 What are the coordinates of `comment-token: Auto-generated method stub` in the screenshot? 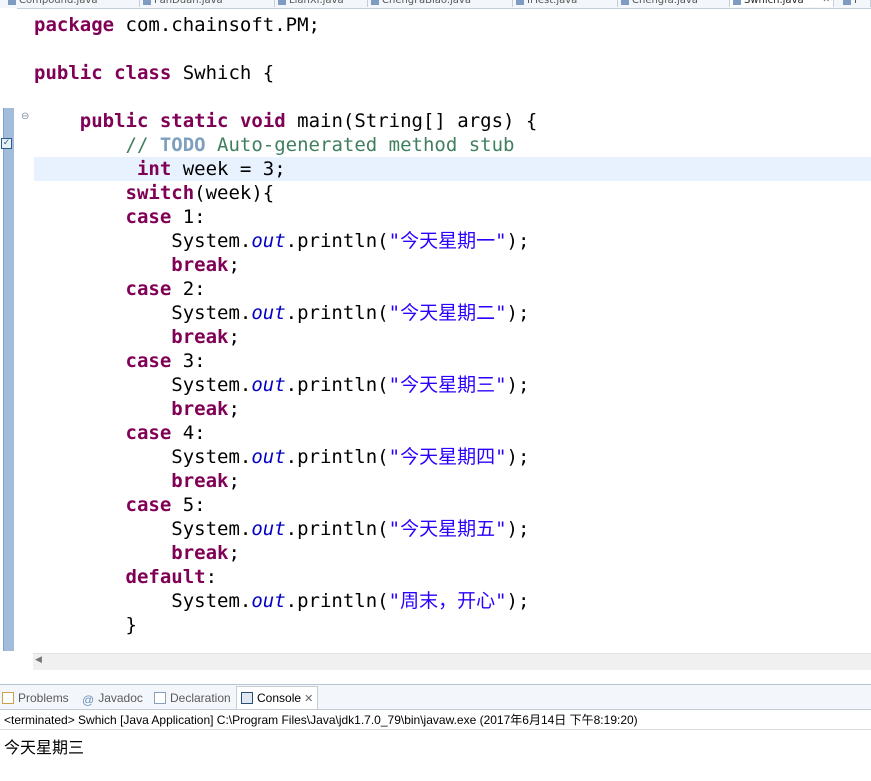 It's located at (360, 145).